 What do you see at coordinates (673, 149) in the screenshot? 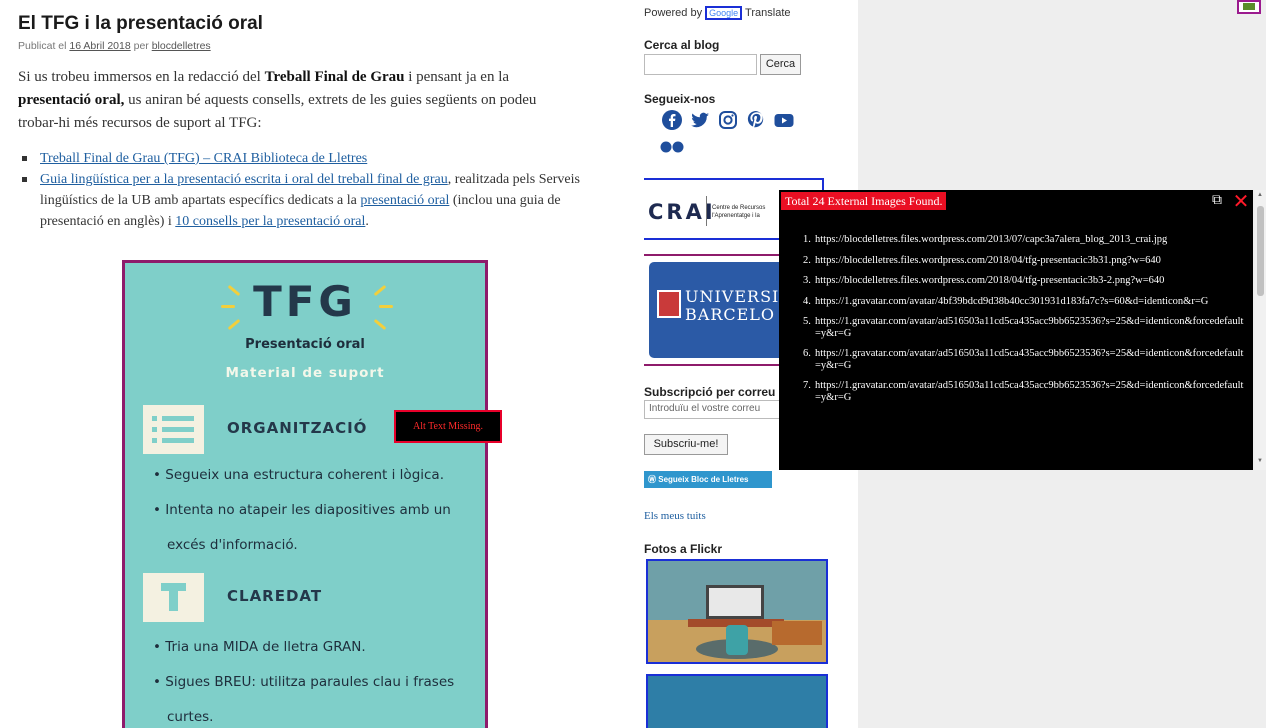
I see `flickr-icon` at bounding box center [673, 149].